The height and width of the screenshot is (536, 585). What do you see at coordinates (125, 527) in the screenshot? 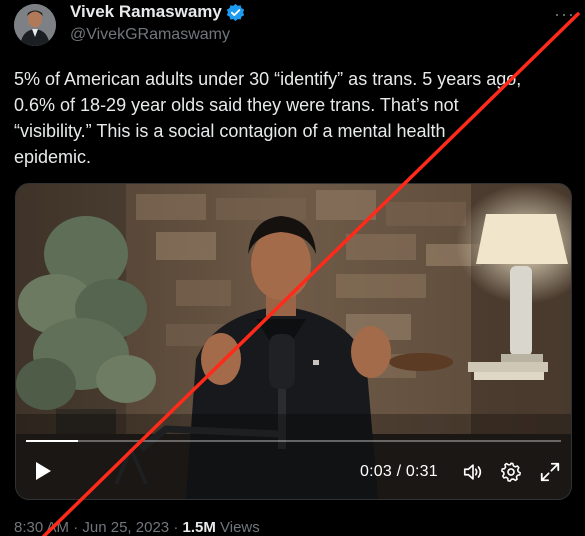
I see `tweet-date: Jun 25, 2023` at bounding box center [125, 527].